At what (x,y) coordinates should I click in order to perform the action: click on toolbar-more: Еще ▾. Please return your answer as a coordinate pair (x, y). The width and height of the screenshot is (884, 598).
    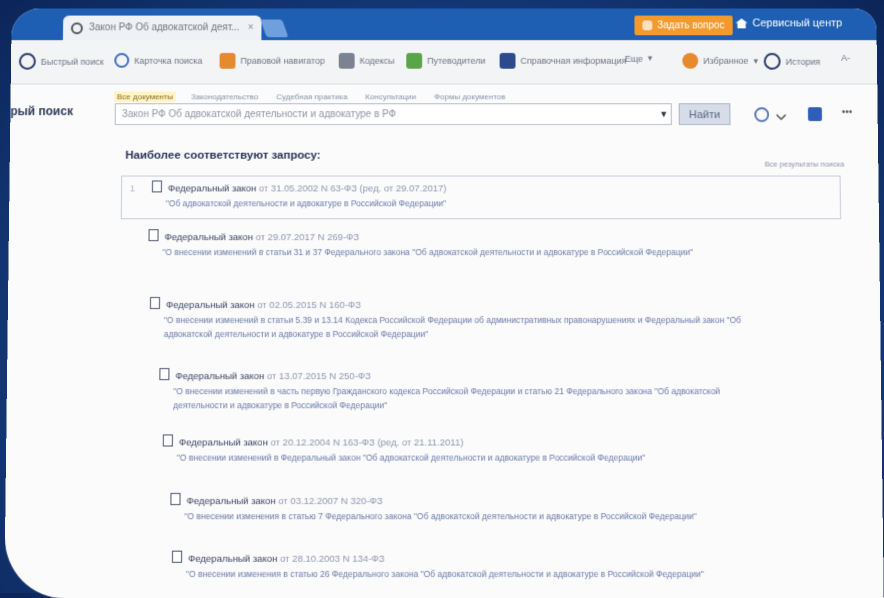
    Looking at the image, I should click on (639, 58).